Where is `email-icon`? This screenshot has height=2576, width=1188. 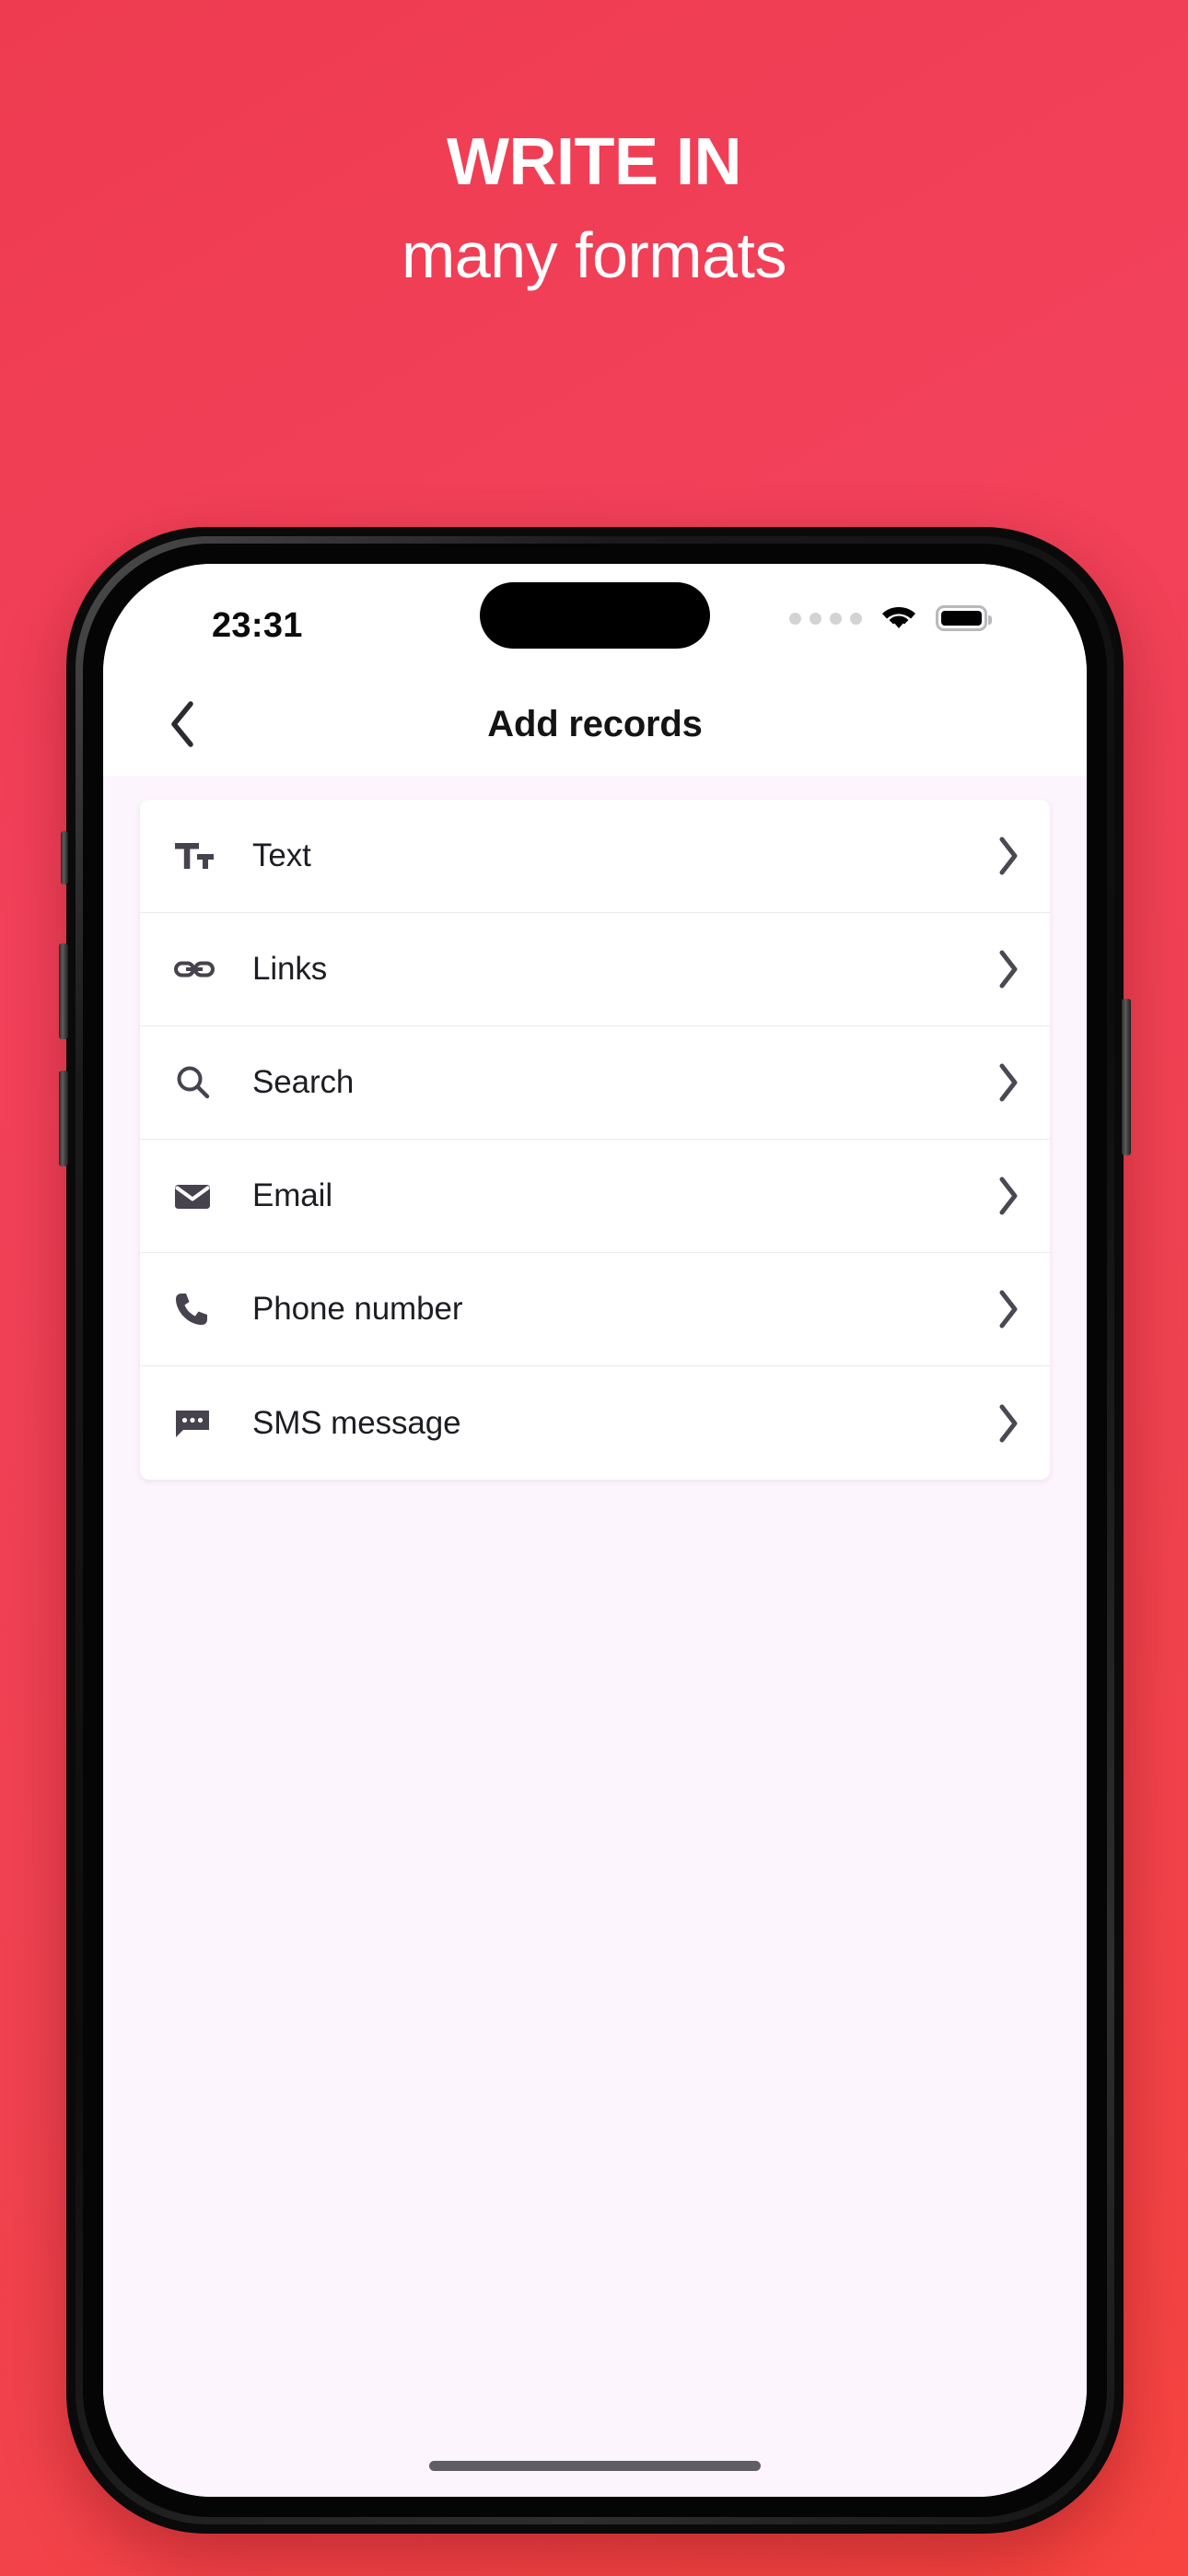
email-icon is located at coordinates (199, 1195).